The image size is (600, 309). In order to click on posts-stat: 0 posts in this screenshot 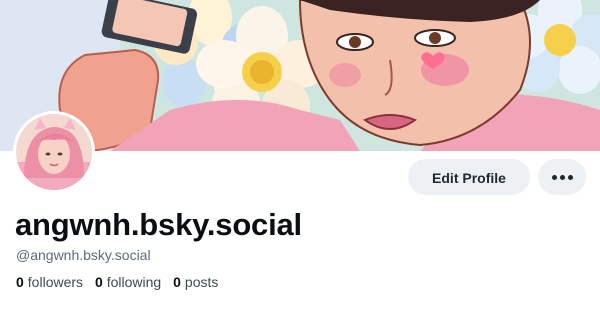, I will do `click(195, 282)`.